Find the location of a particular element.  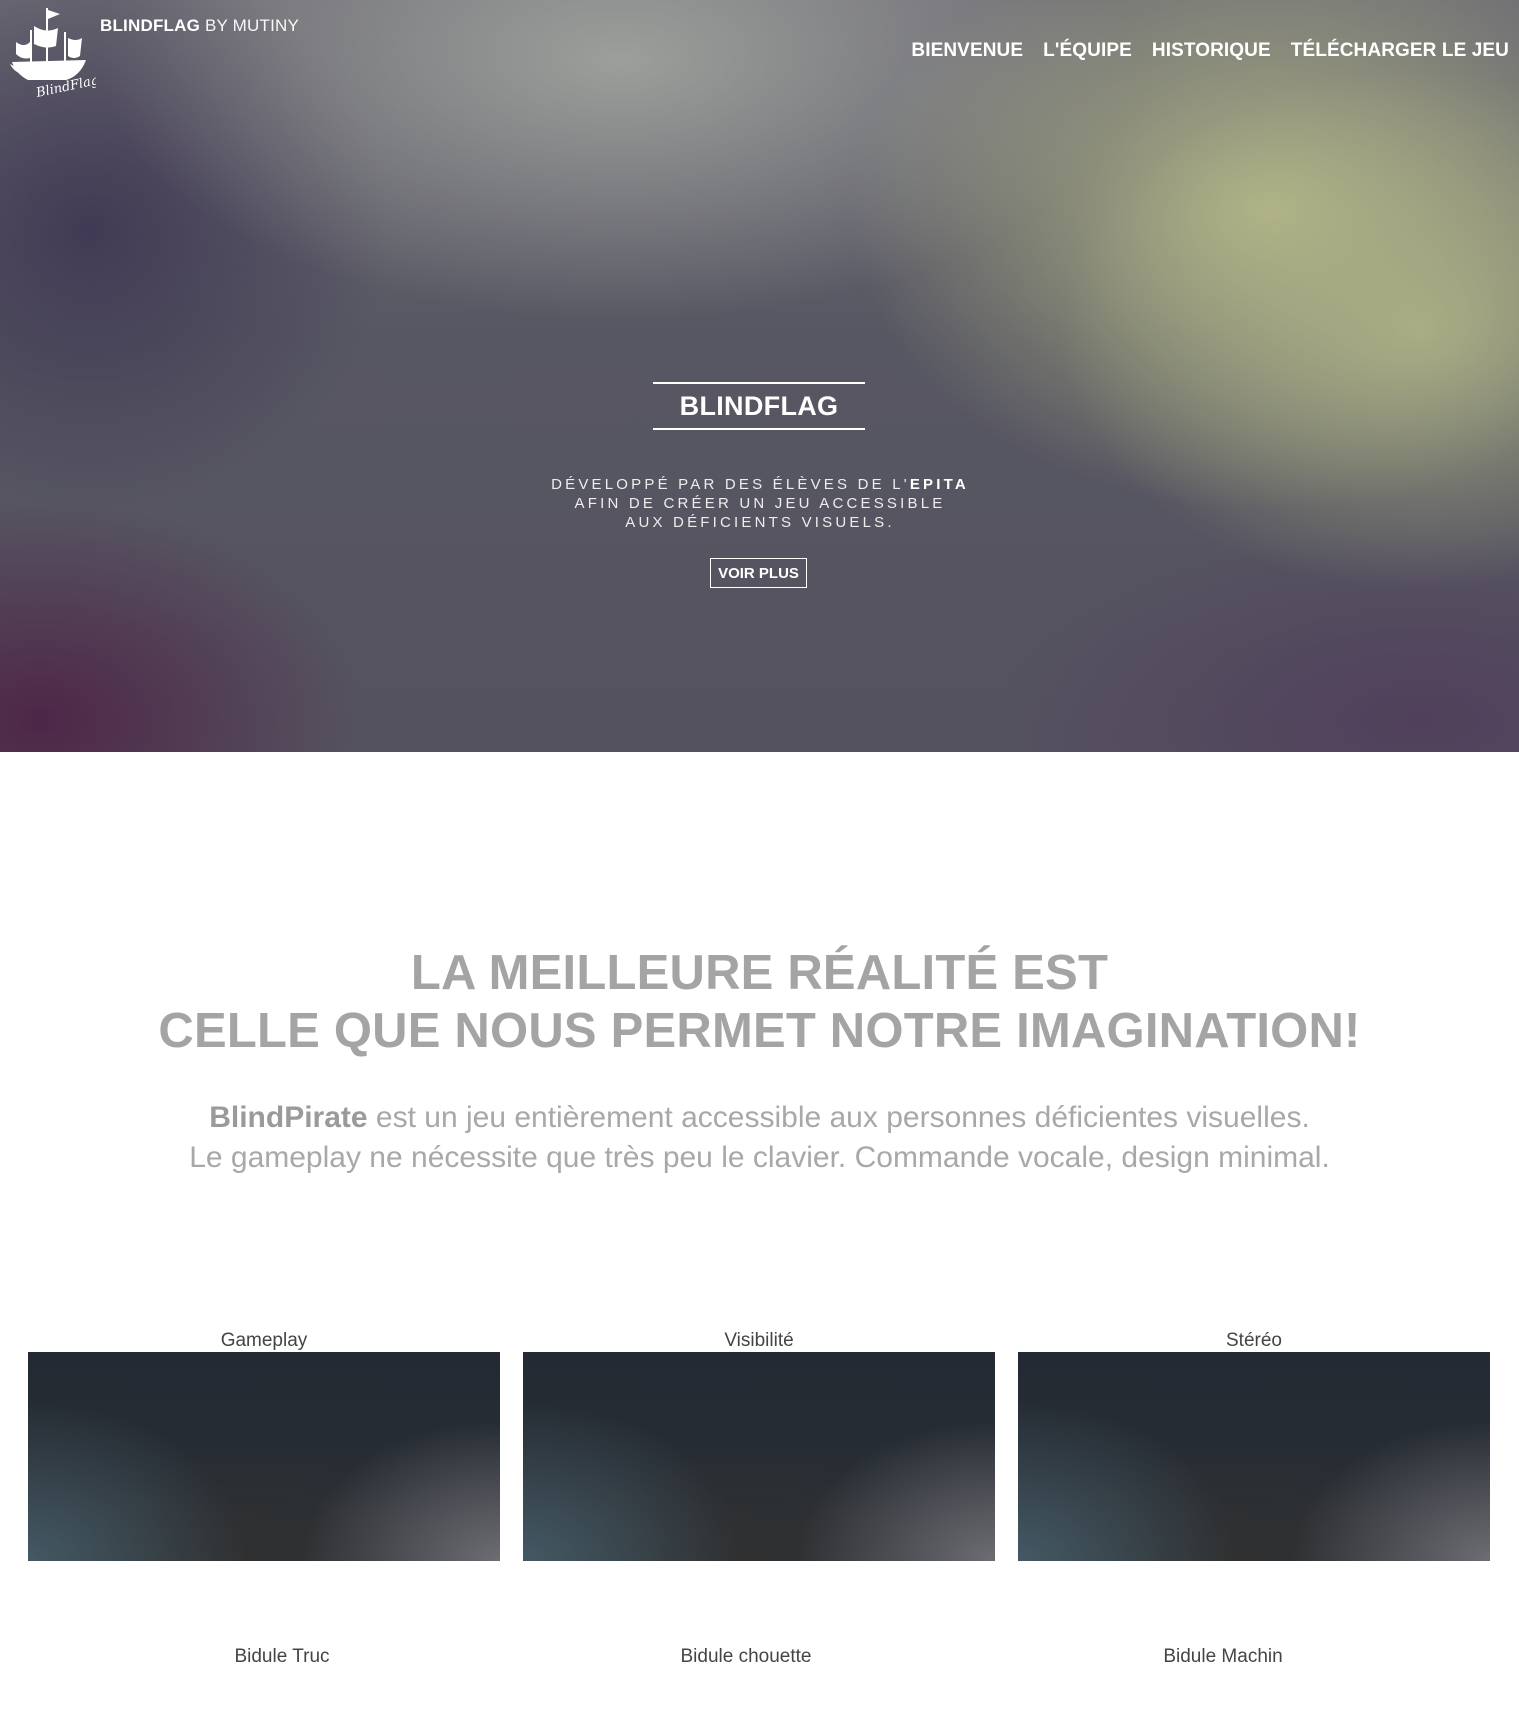

feature-image-visibilite is located at coordinates (759, 1456).